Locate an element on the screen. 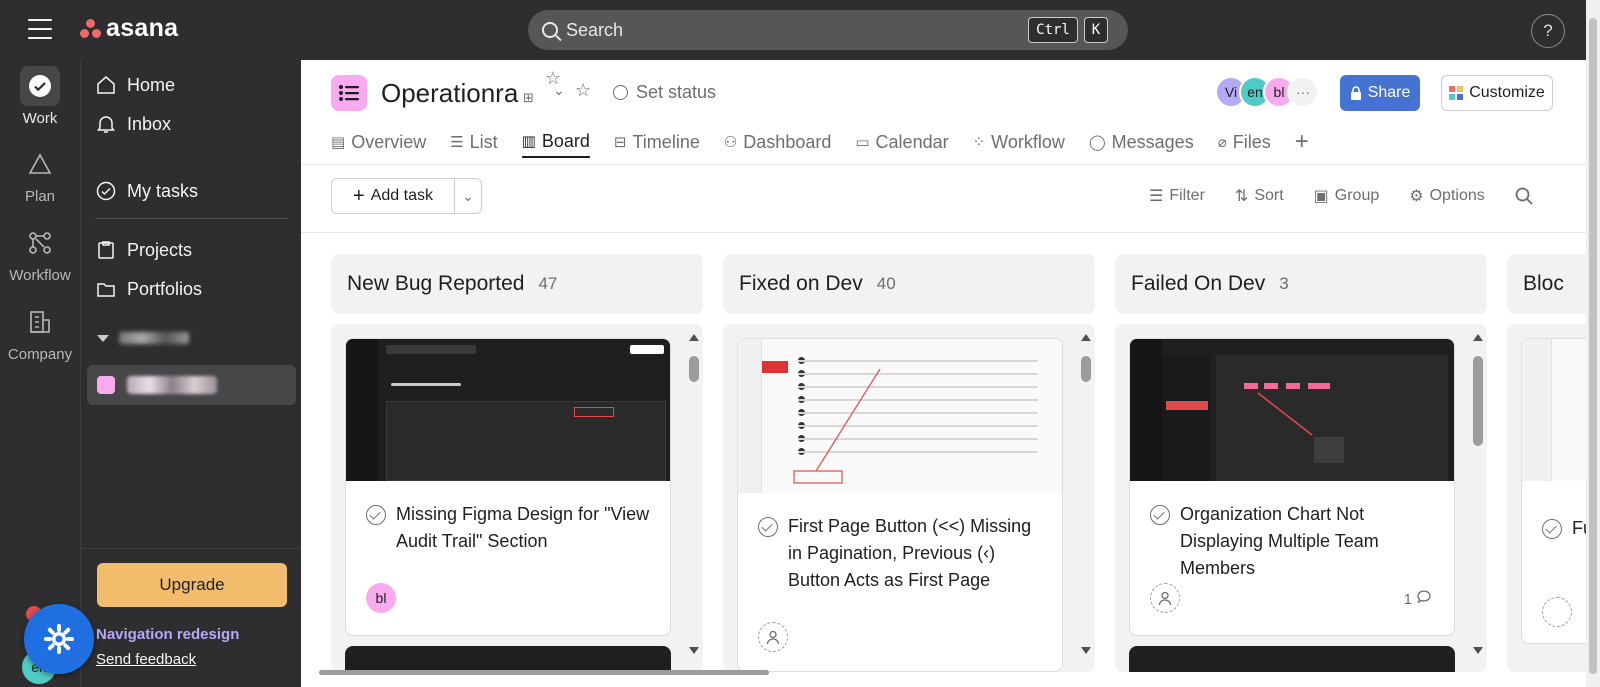  tab-messages: ◯ Messages is located at coordinates (1141, 142).